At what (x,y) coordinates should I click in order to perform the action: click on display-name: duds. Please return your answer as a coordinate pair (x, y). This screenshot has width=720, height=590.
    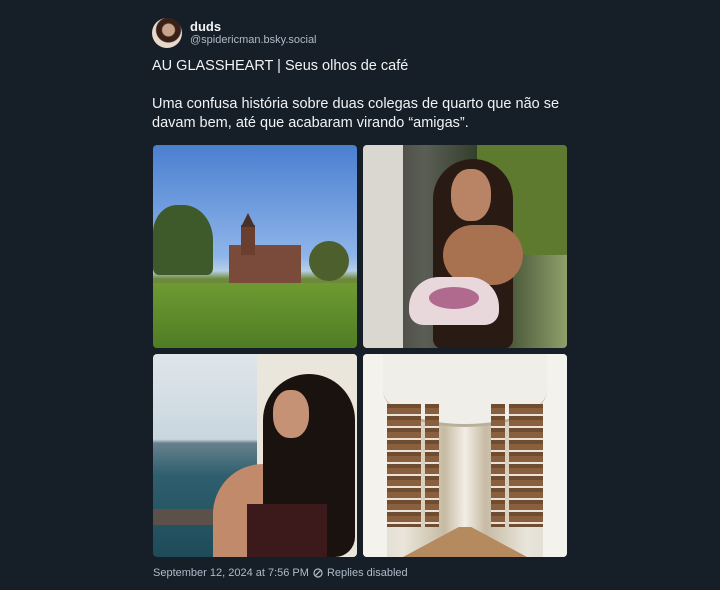
    Looking at the image, I should click on (253, 27).